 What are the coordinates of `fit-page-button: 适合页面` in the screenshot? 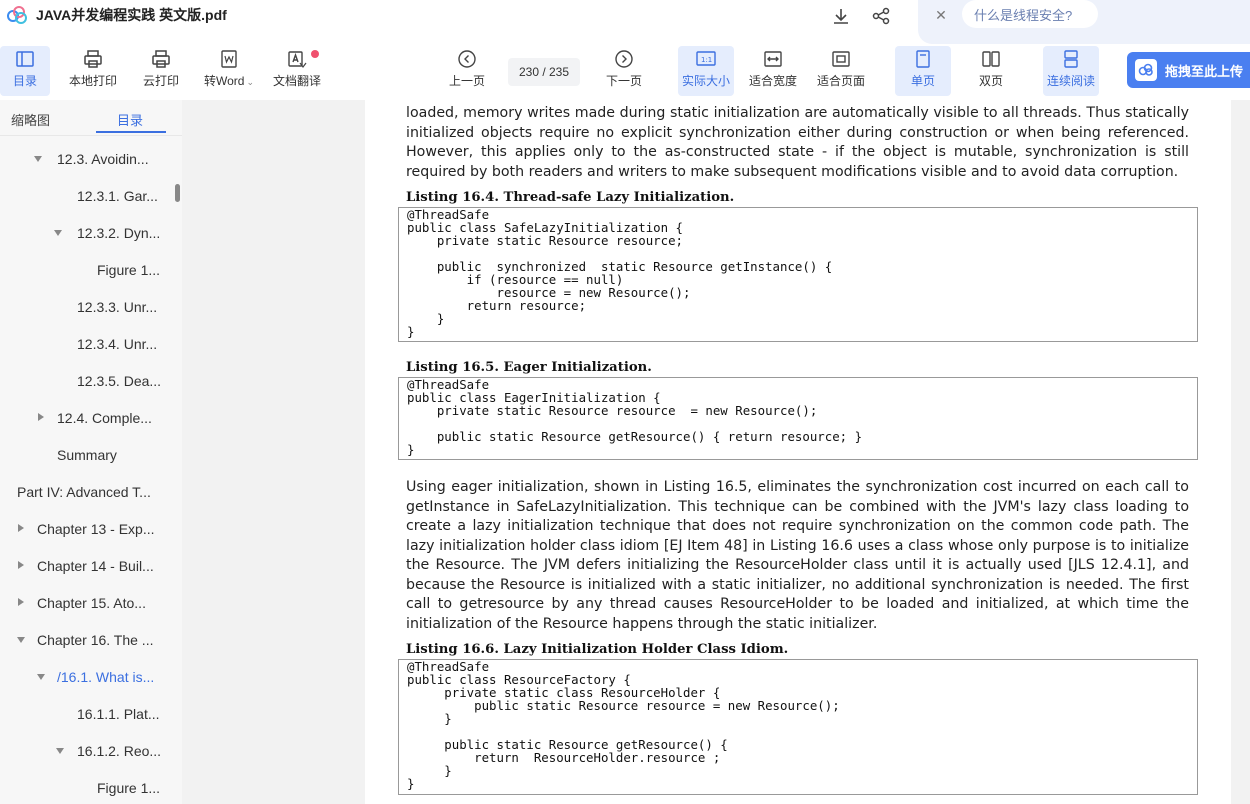 It's located at (841, 71).